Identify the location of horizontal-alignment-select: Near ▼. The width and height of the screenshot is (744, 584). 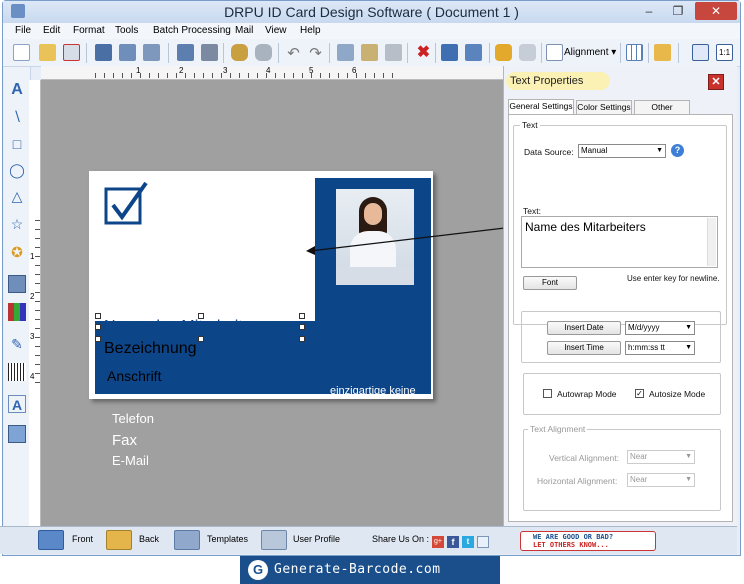
(661, 480).